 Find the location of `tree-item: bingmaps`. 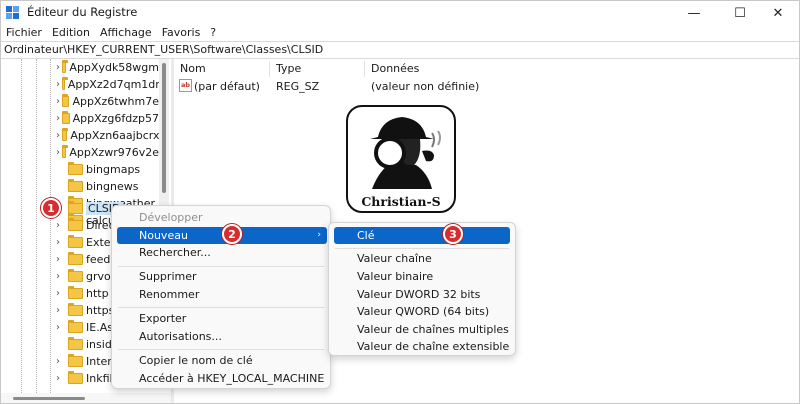

tree-item: bingmaps is located at coordinates (111, 169).